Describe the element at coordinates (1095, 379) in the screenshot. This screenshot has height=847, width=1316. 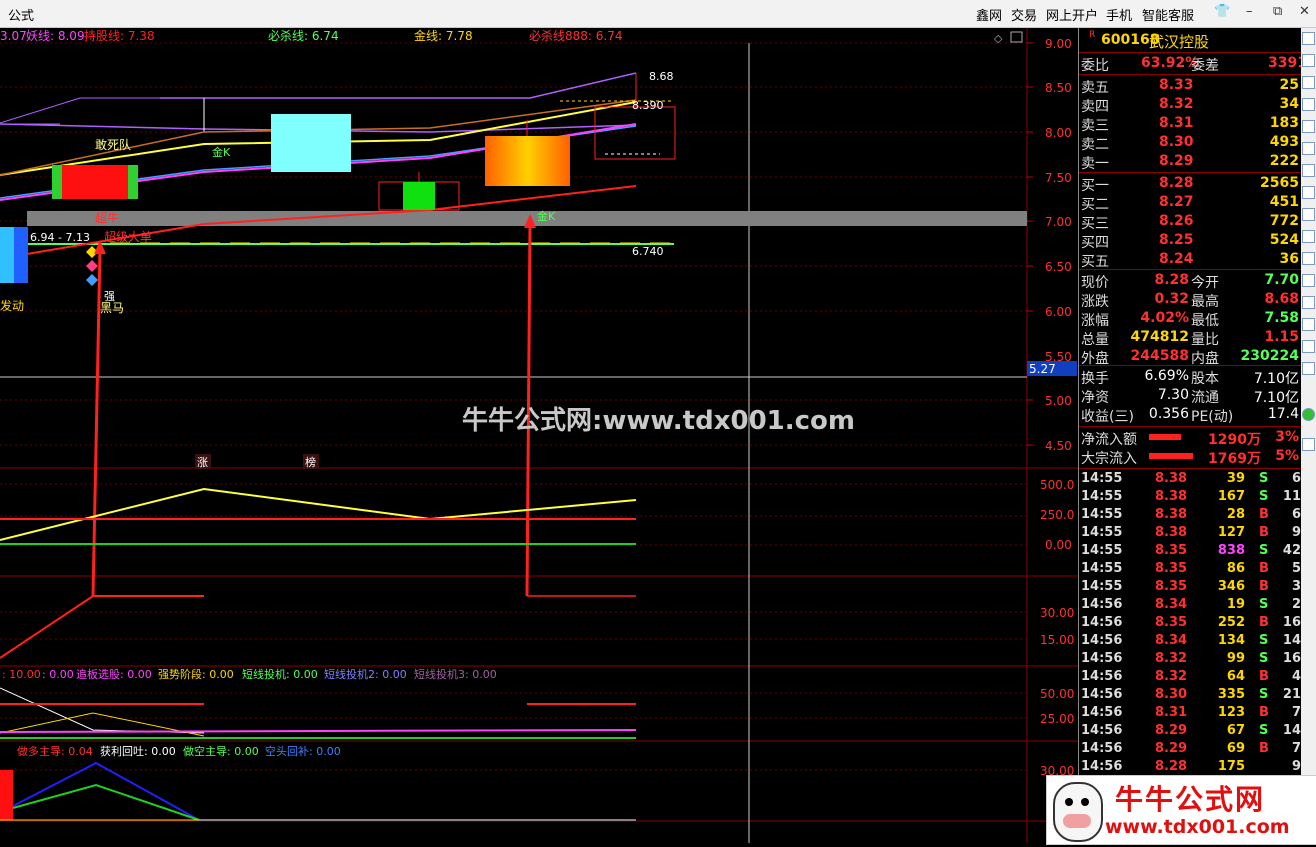
I see `fundamental-label: 换手` at that location.